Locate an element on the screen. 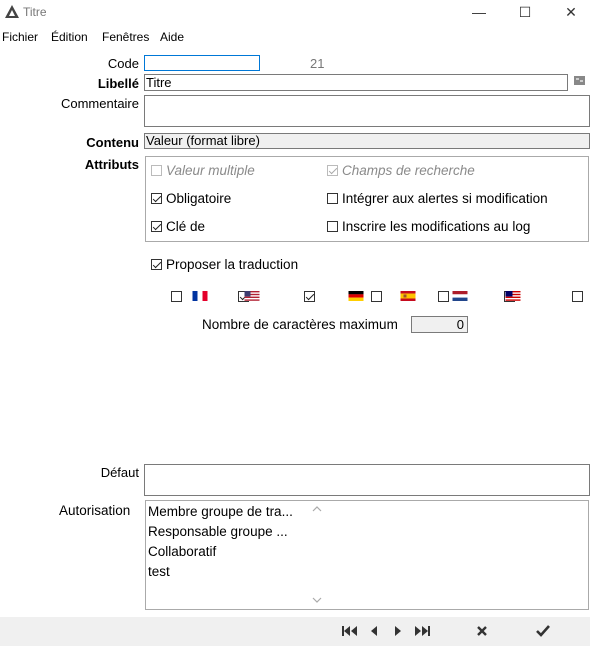 The height and width of the screenshot is (646, 590). skip-first-icon is located at coordinates (349, 631).